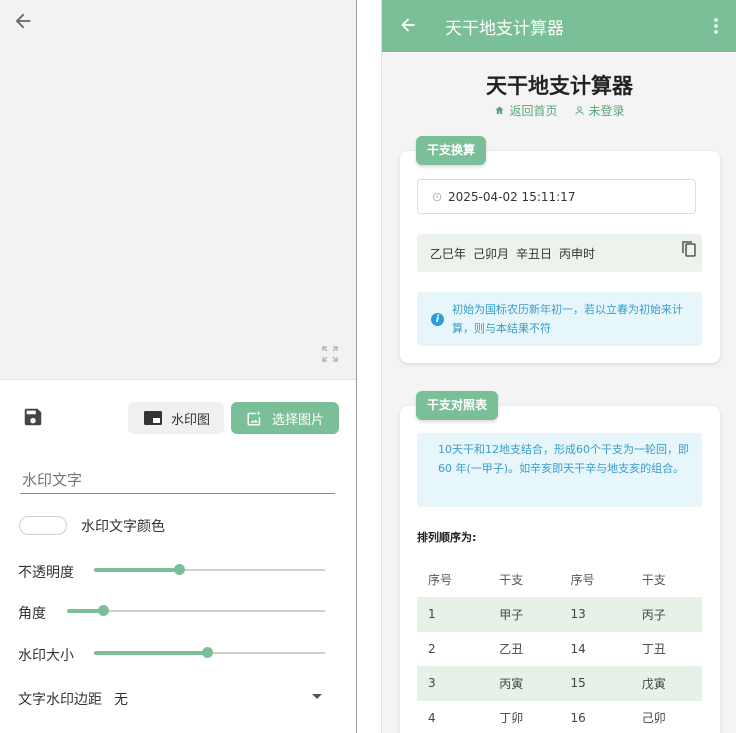 This screenshot has height=733, width=736. Describe the element at coordinates (595, 614) in the screenshot. I see `table-cell: 13` at that location.